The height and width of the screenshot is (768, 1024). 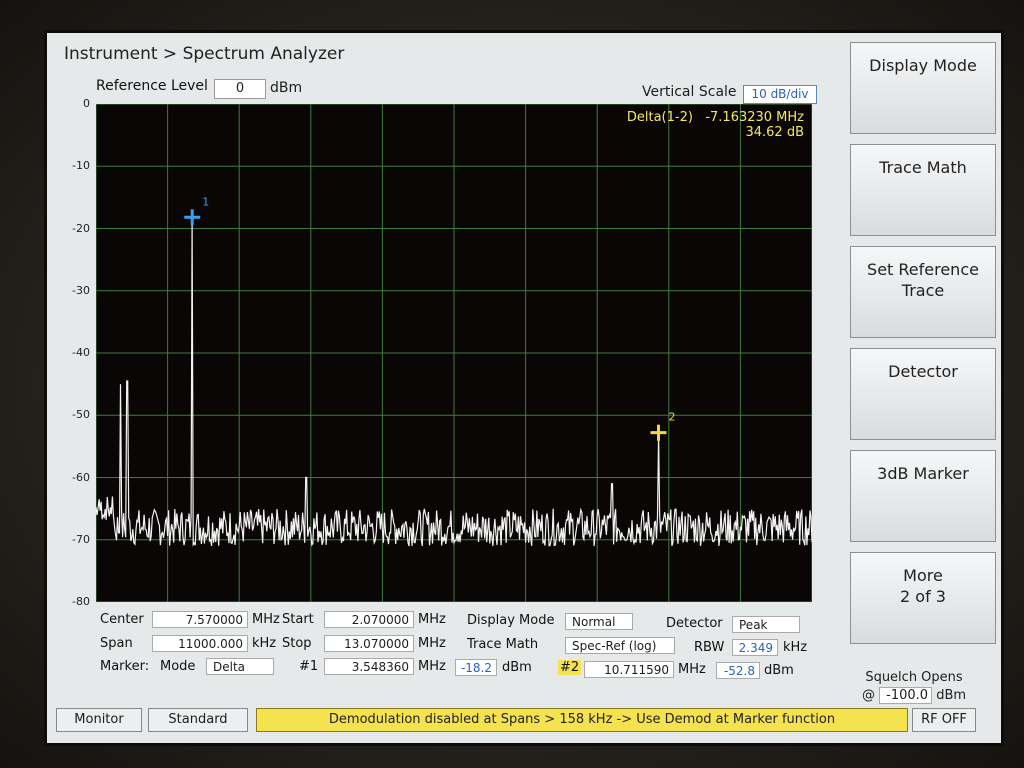 What do you see at coordinates (297, 643) in the screenshot?
I see `stop-label: Stop` at bounding box center [297, 643].